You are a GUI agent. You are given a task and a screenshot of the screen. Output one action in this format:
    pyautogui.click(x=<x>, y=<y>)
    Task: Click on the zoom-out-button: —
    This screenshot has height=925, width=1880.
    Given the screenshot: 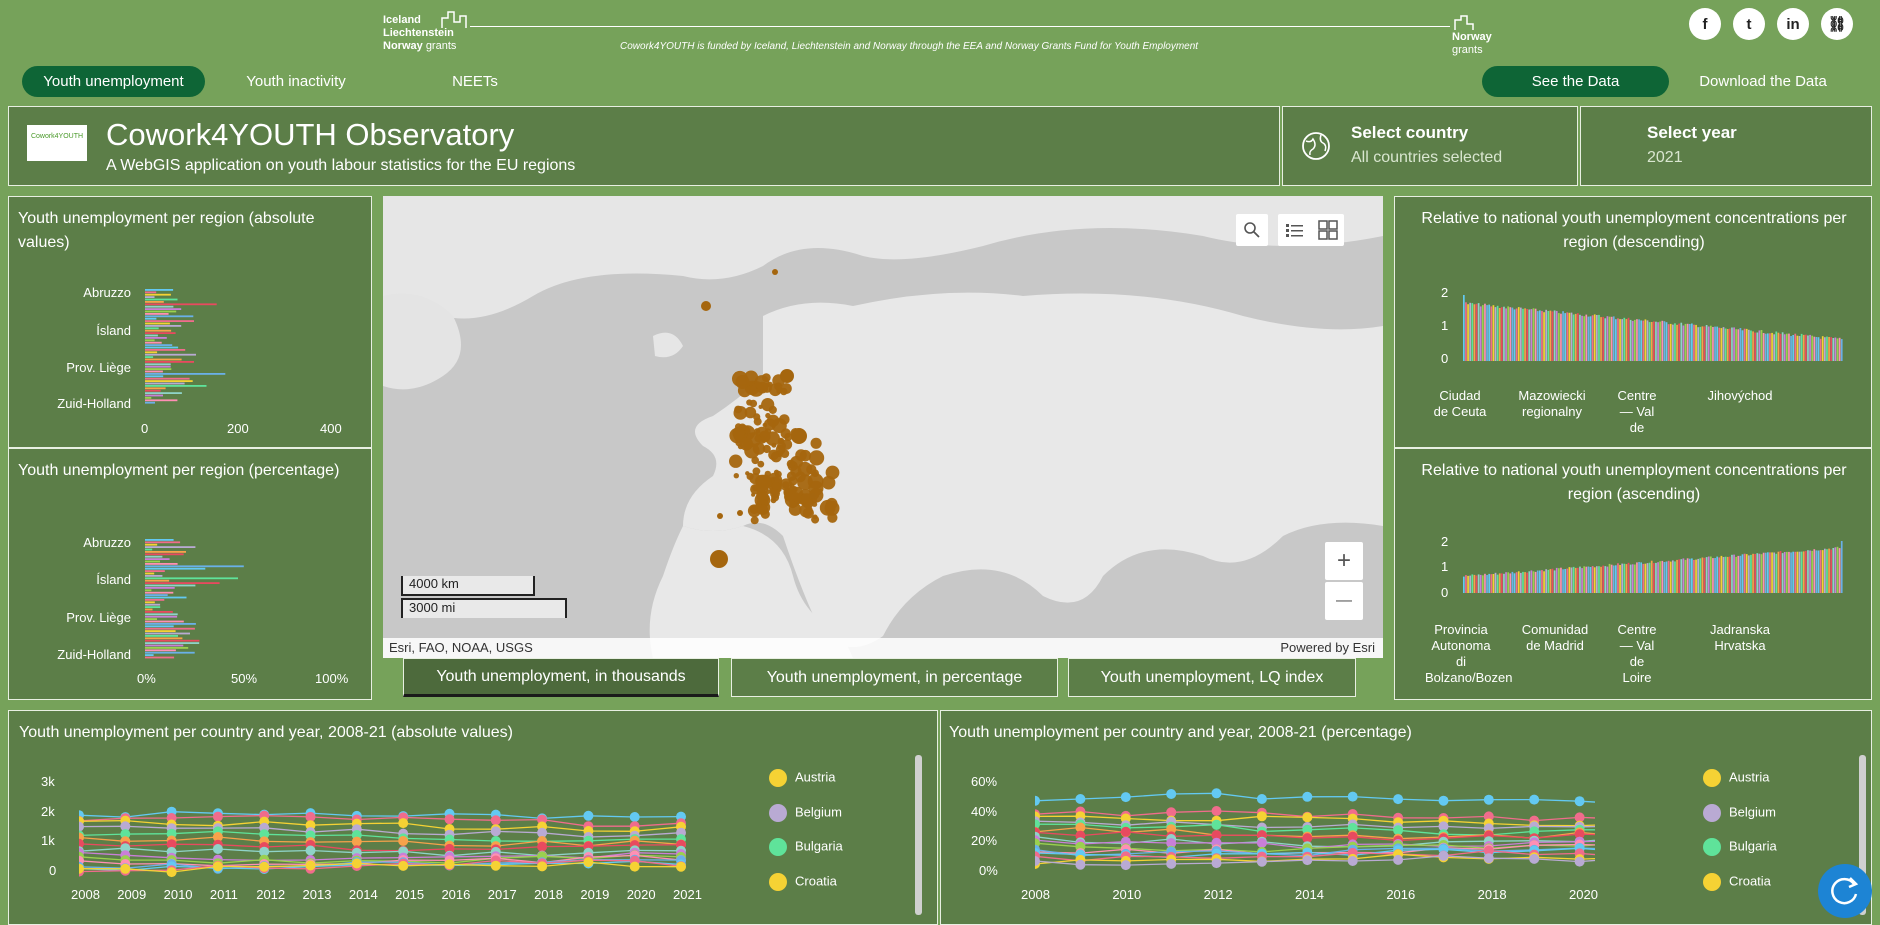 What is the action you would take?
    pyautogui.click(x=1344, y=601)
    